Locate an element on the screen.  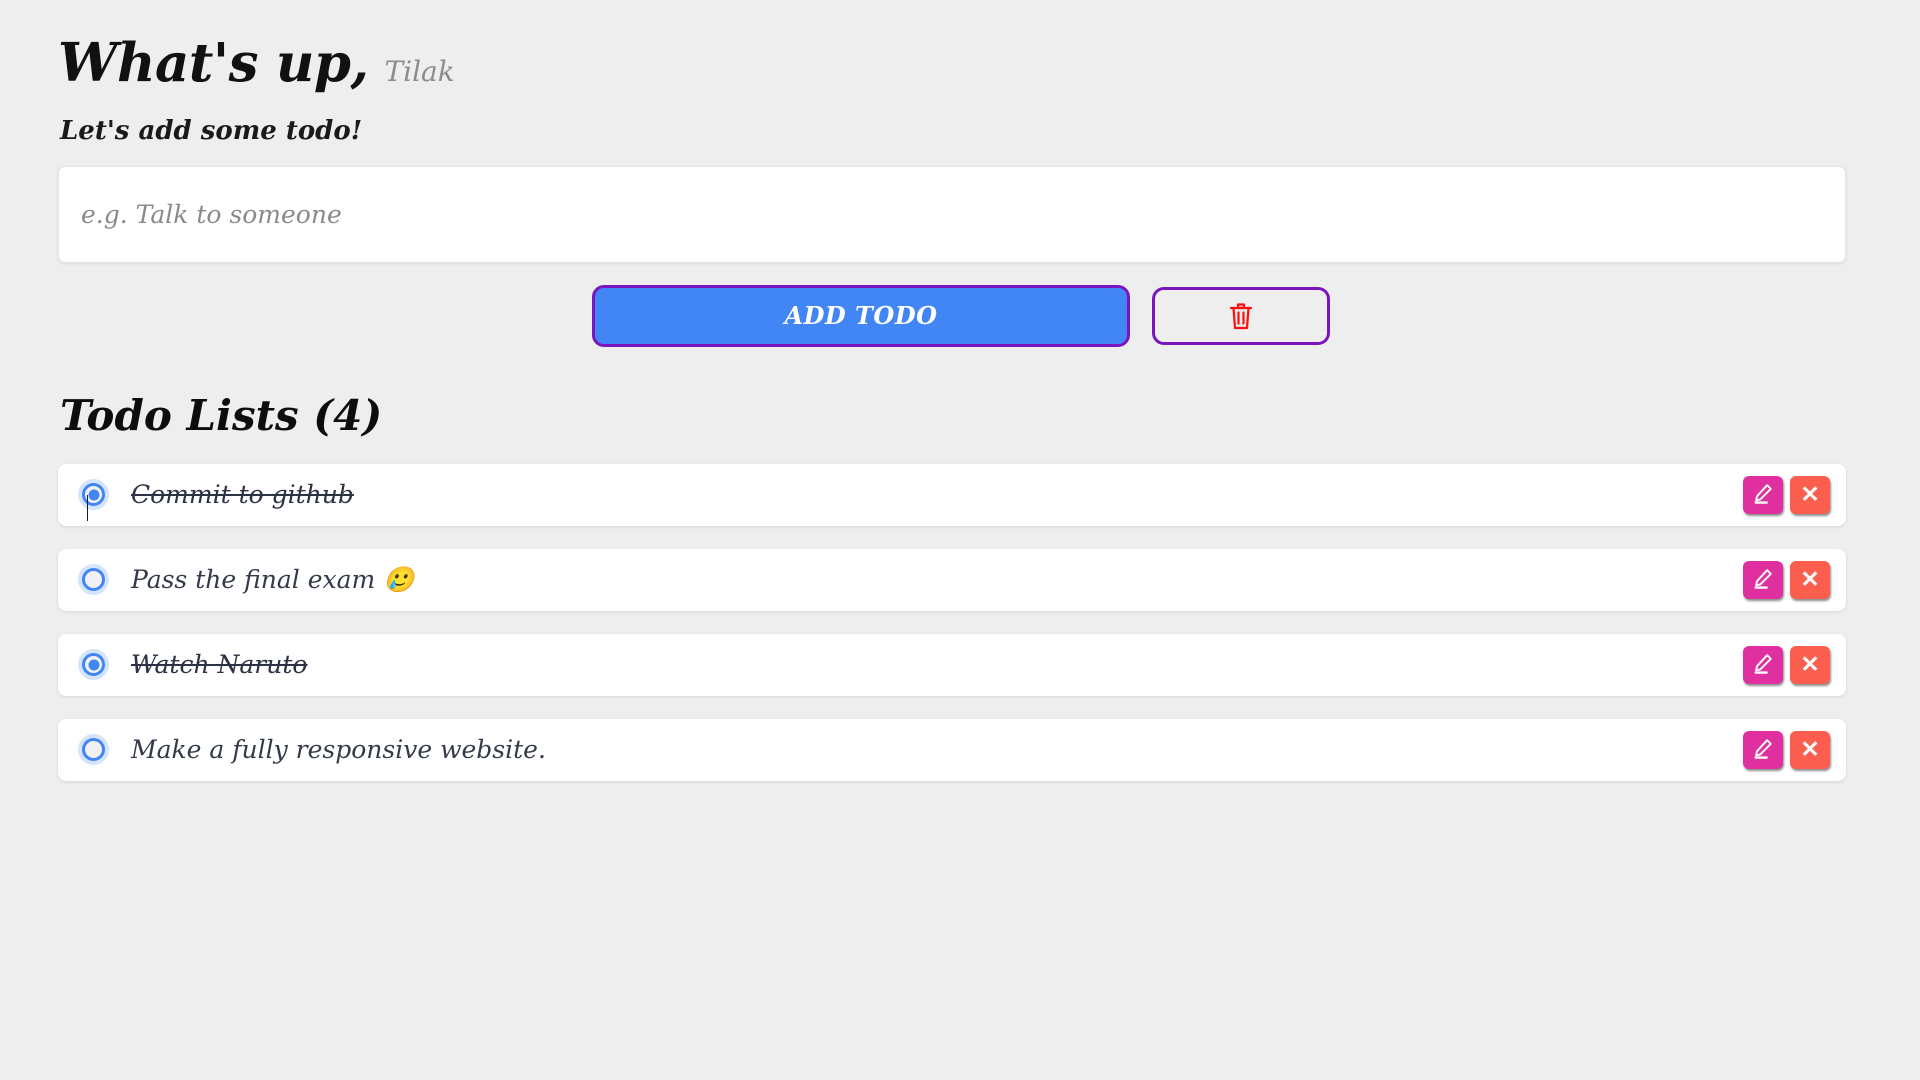
user-name: Tilak is located at coordinates (419, 71).